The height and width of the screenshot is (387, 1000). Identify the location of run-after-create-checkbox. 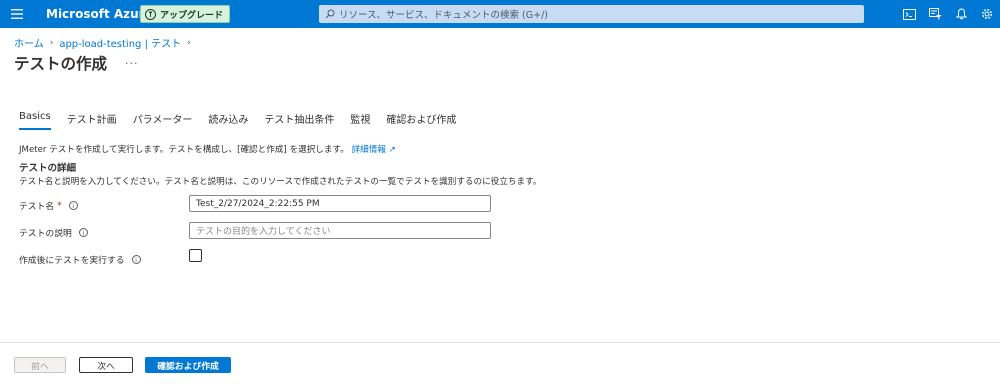
(195, 255).